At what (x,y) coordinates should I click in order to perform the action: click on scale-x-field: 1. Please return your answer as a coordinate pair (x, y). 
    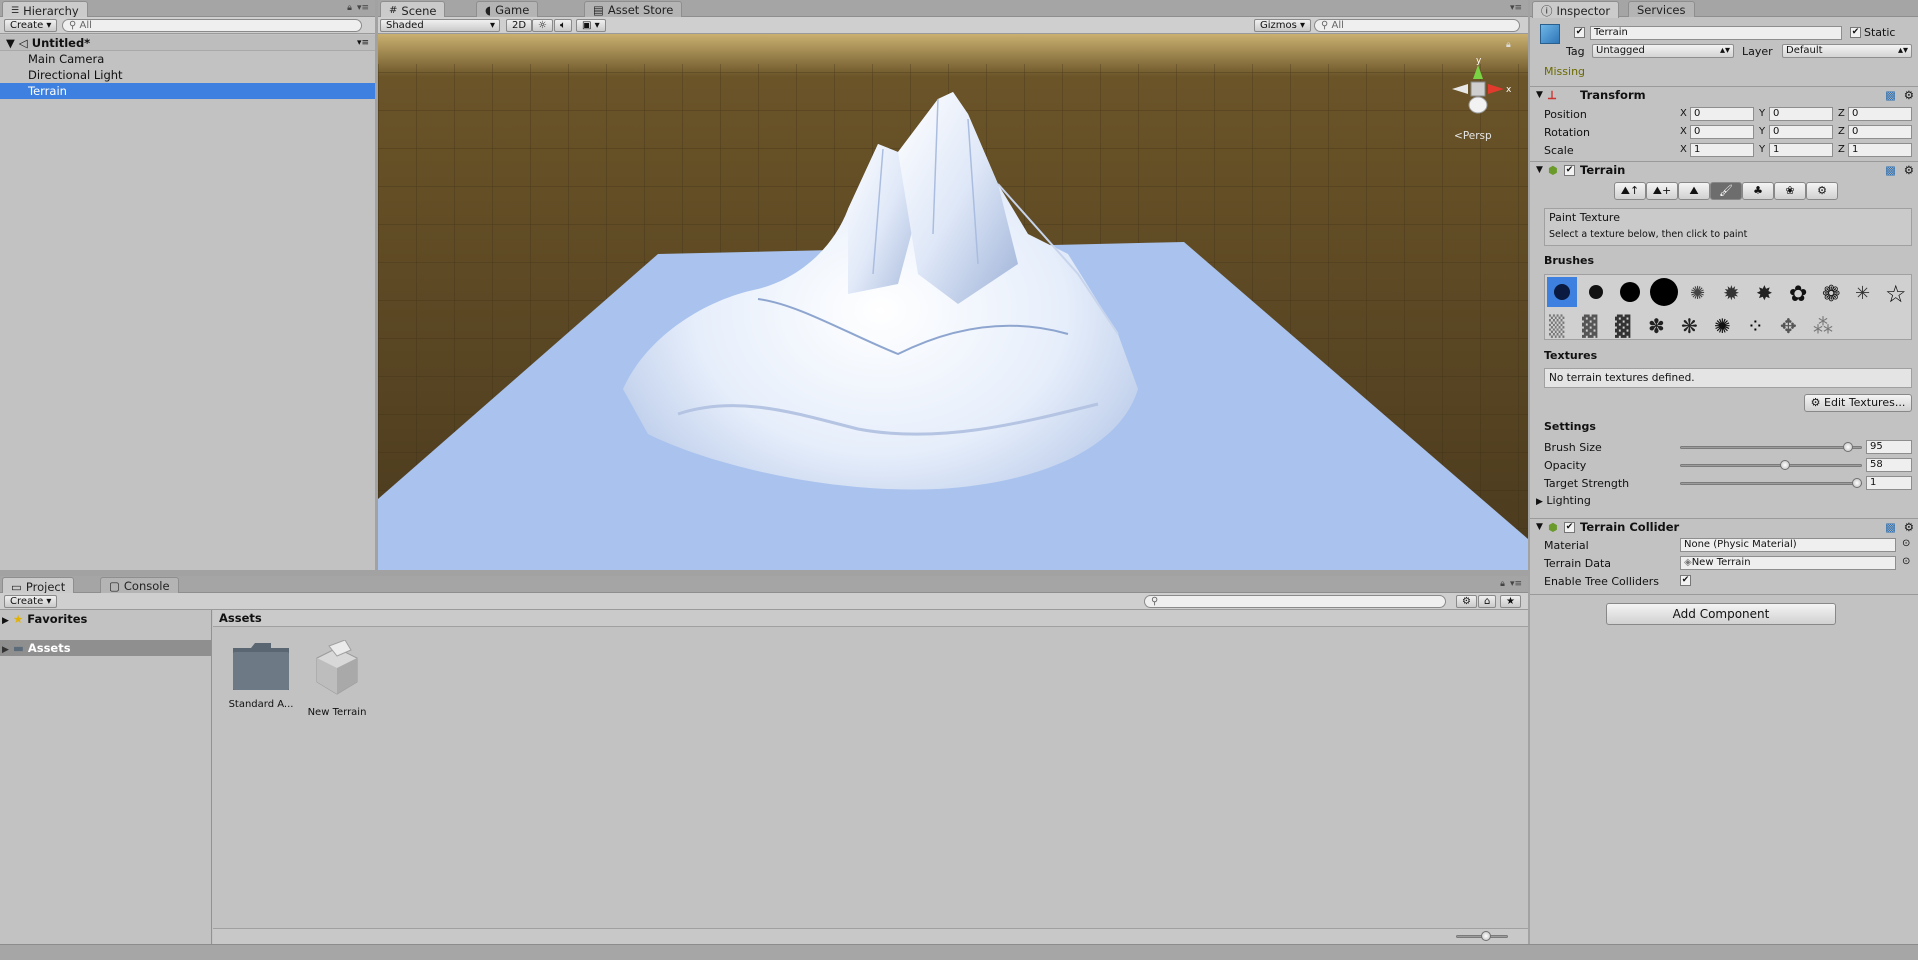
    Looking at the image, I should click on (1722, 150).